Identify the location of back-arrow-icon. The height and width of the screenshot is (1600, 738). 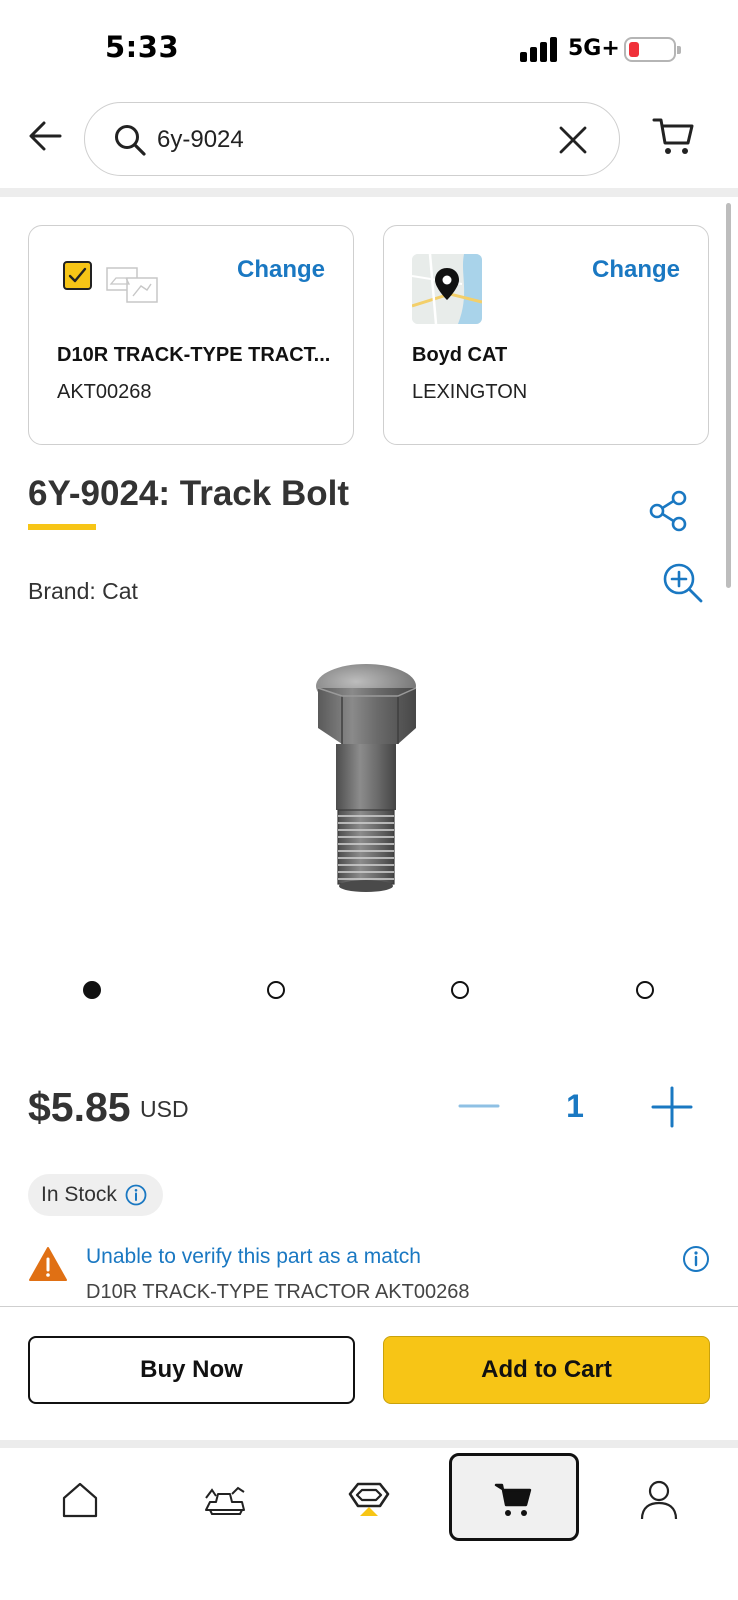
(45, 136).